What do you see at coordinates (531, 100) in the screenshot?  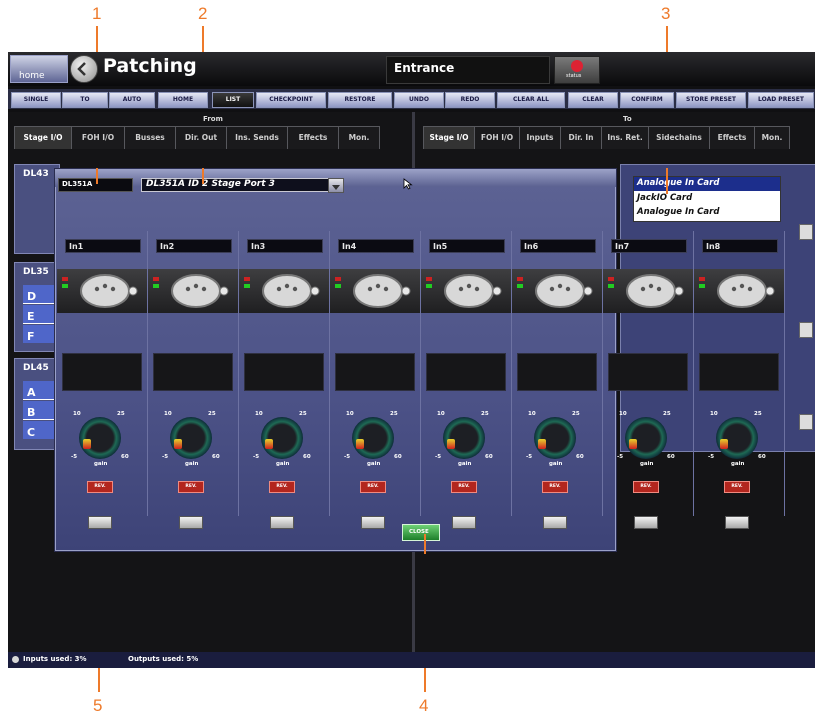 I see `clear-all-button: CLEAR ALL` at bounding box center [531, 100].